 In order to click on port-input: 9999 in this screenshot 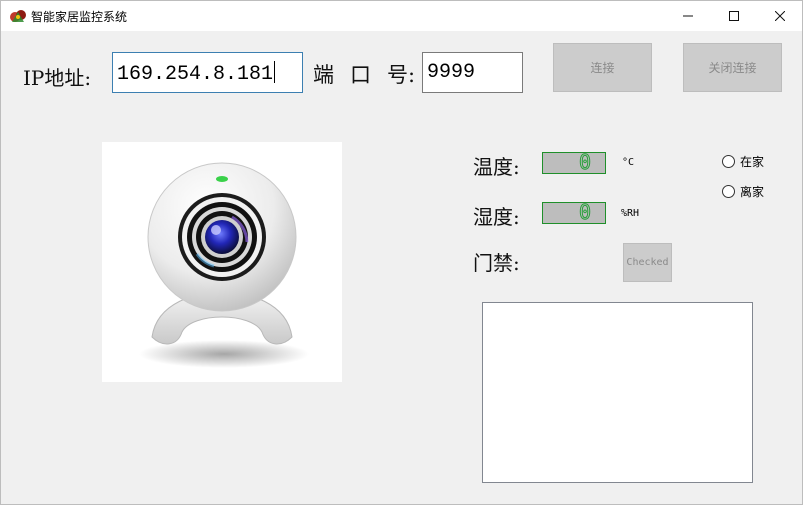, I will do `click(472, 72)`.